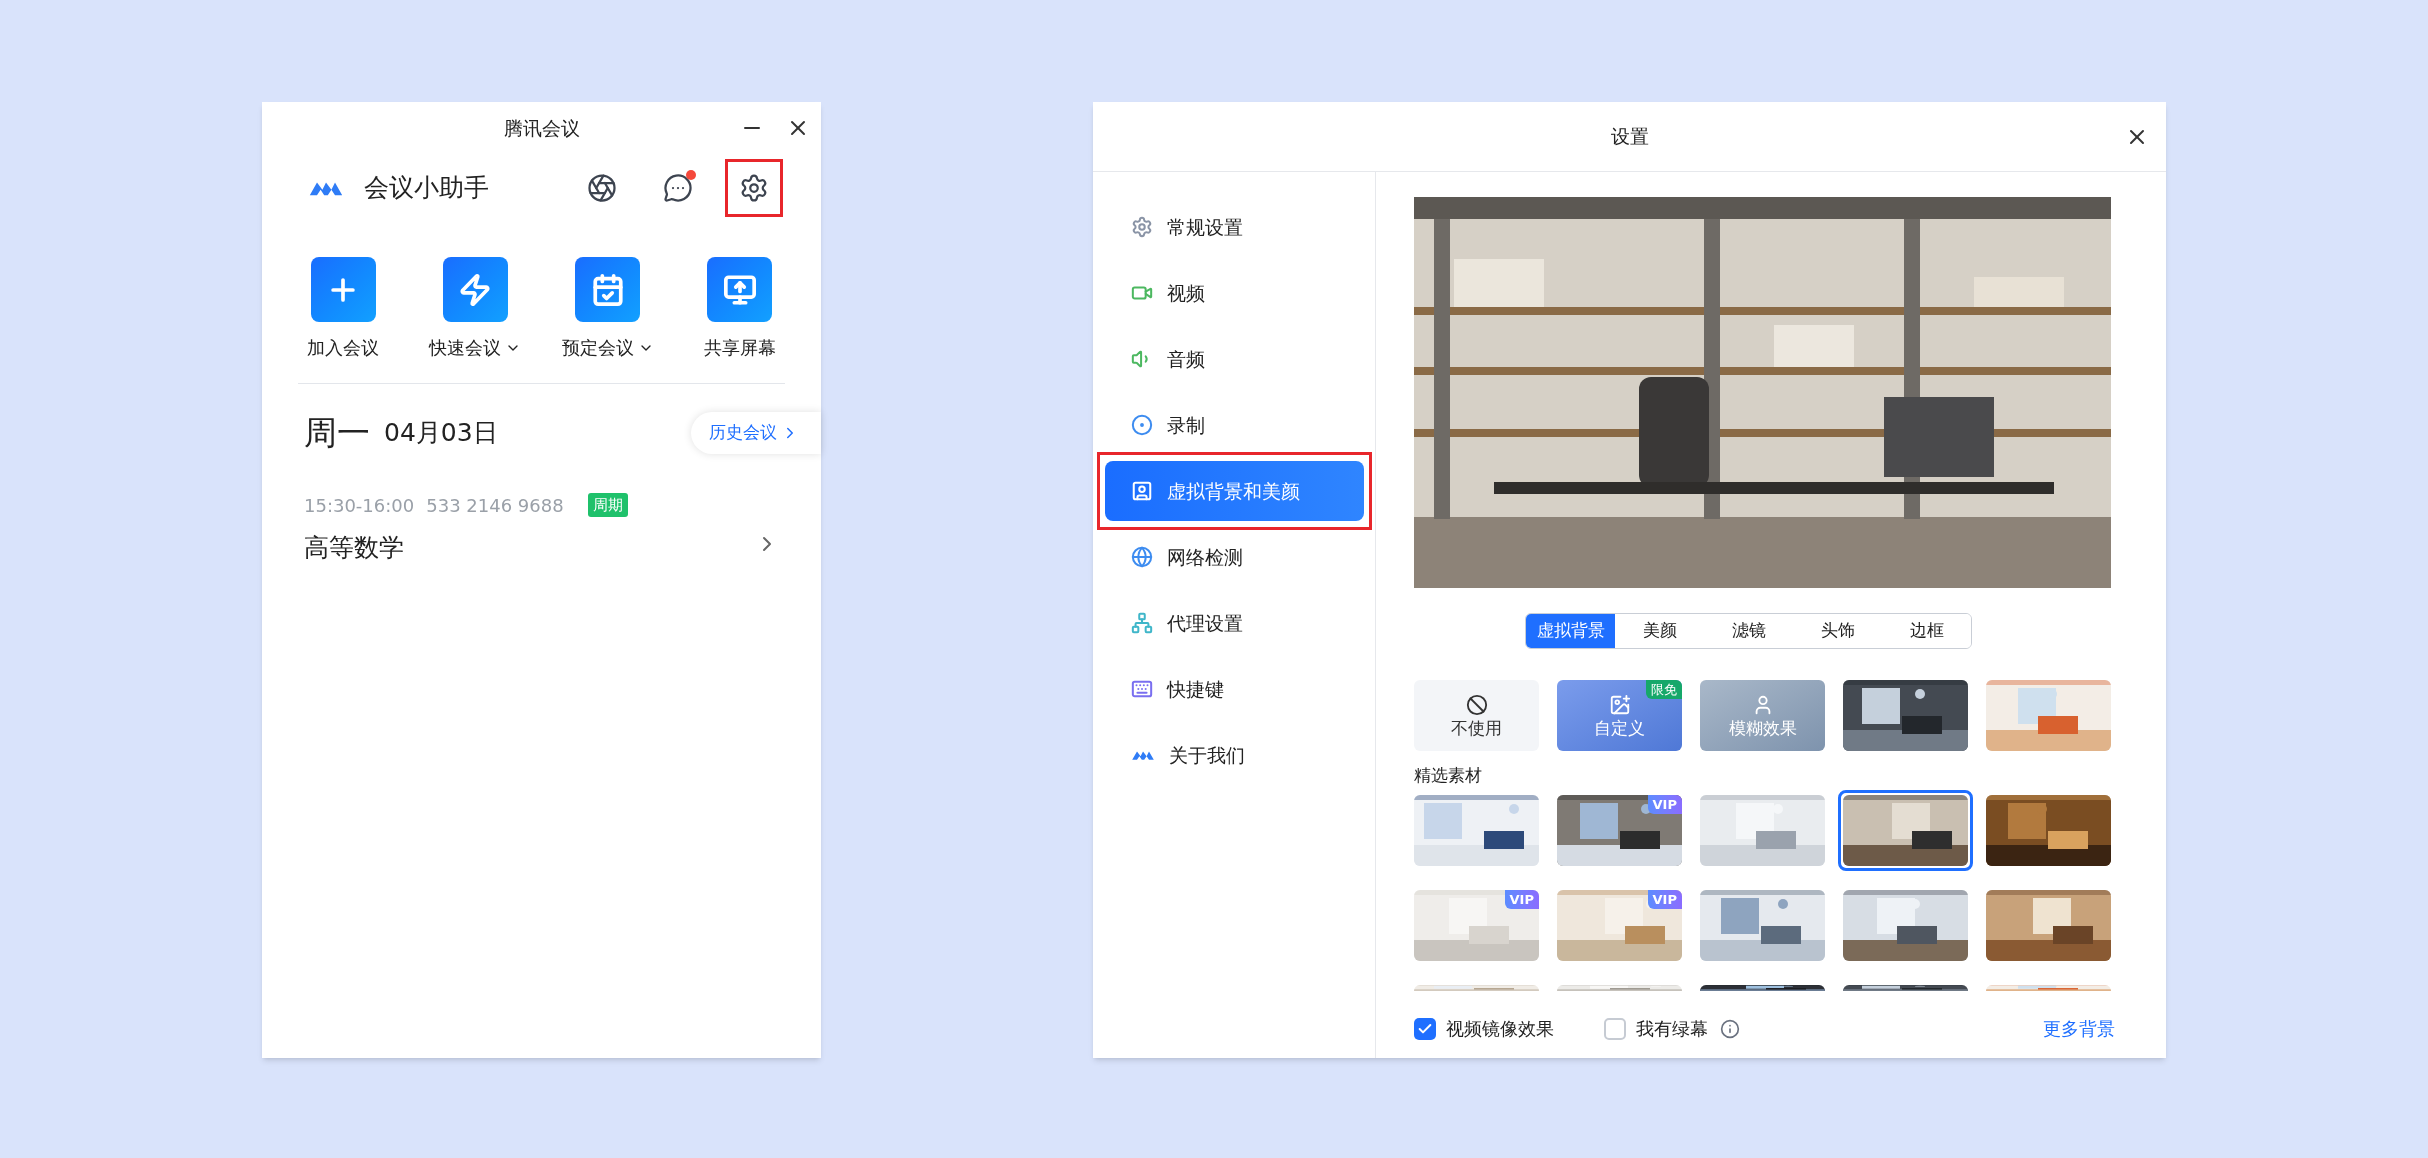 Image resolution: width=2428 pixels, height=1158 pixels. I want to click on action-button: 快速会议, so click(475, 309).